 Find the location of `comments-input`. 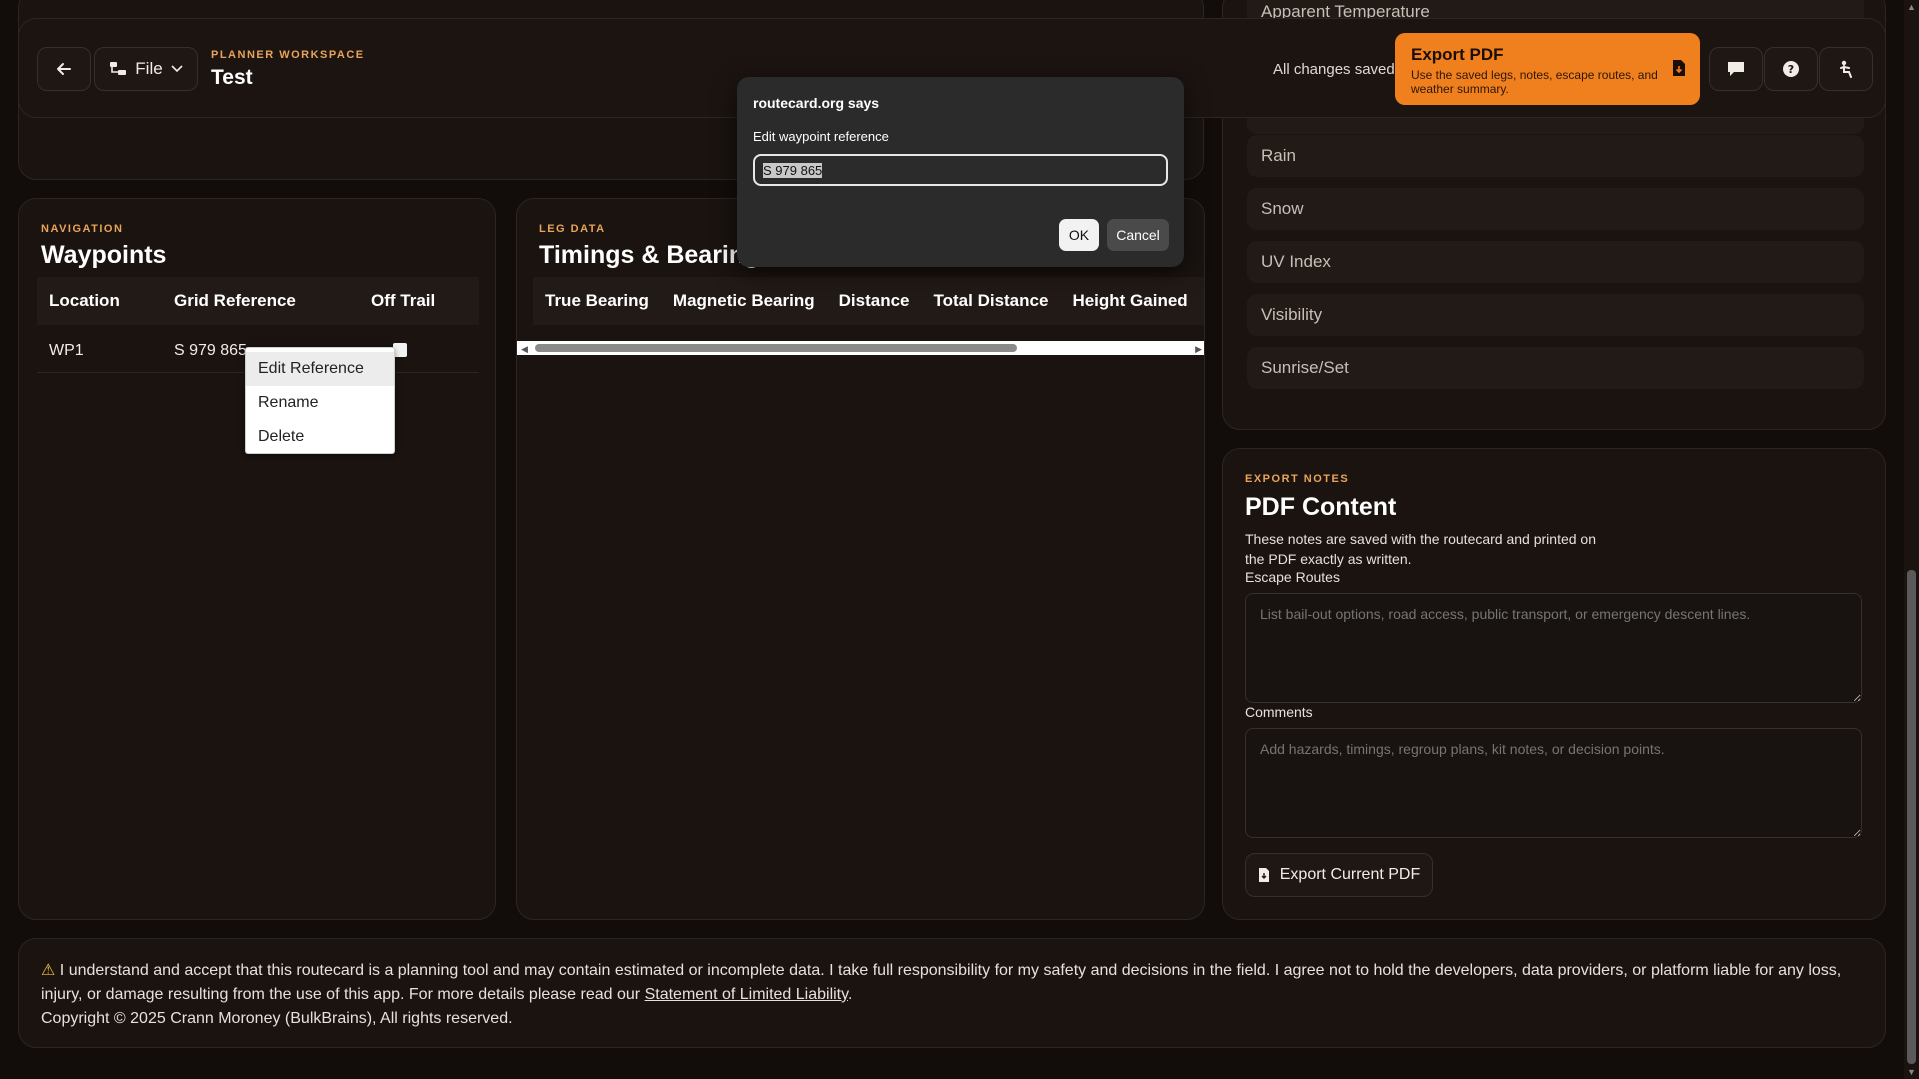

comments-input is located at coordinates (1553, 783).